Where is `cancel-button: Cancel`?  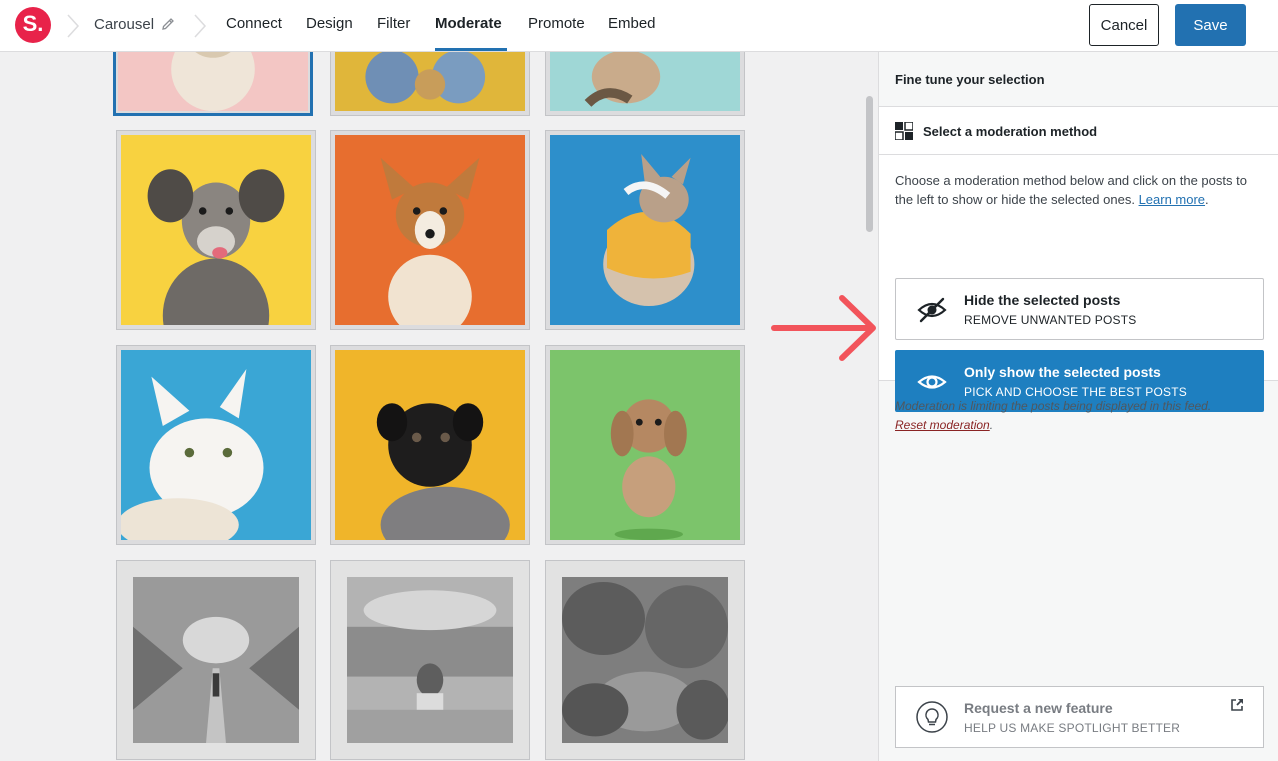
cancel-button: Cancel is located at coordinates (1124, 25).